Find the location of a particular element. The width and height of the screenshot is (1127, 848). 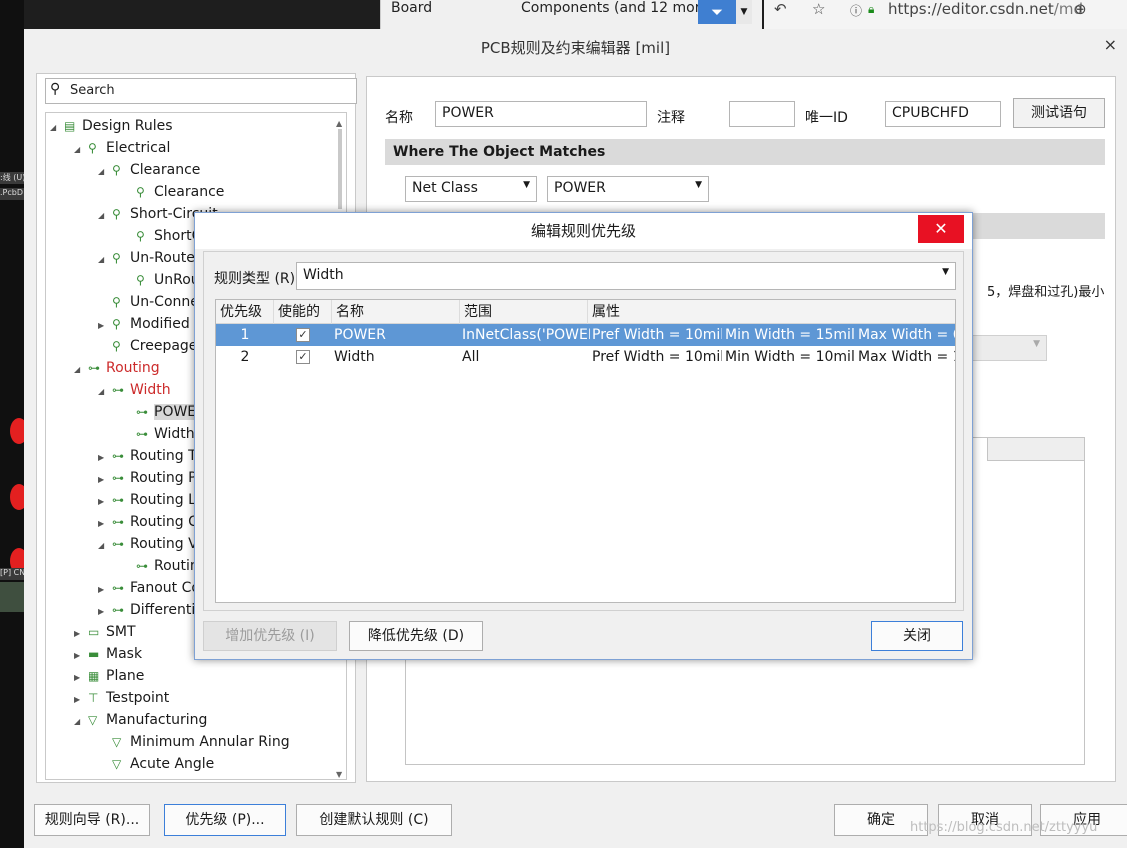

smt-icon: ▭ is located at coordinates (94, 632).